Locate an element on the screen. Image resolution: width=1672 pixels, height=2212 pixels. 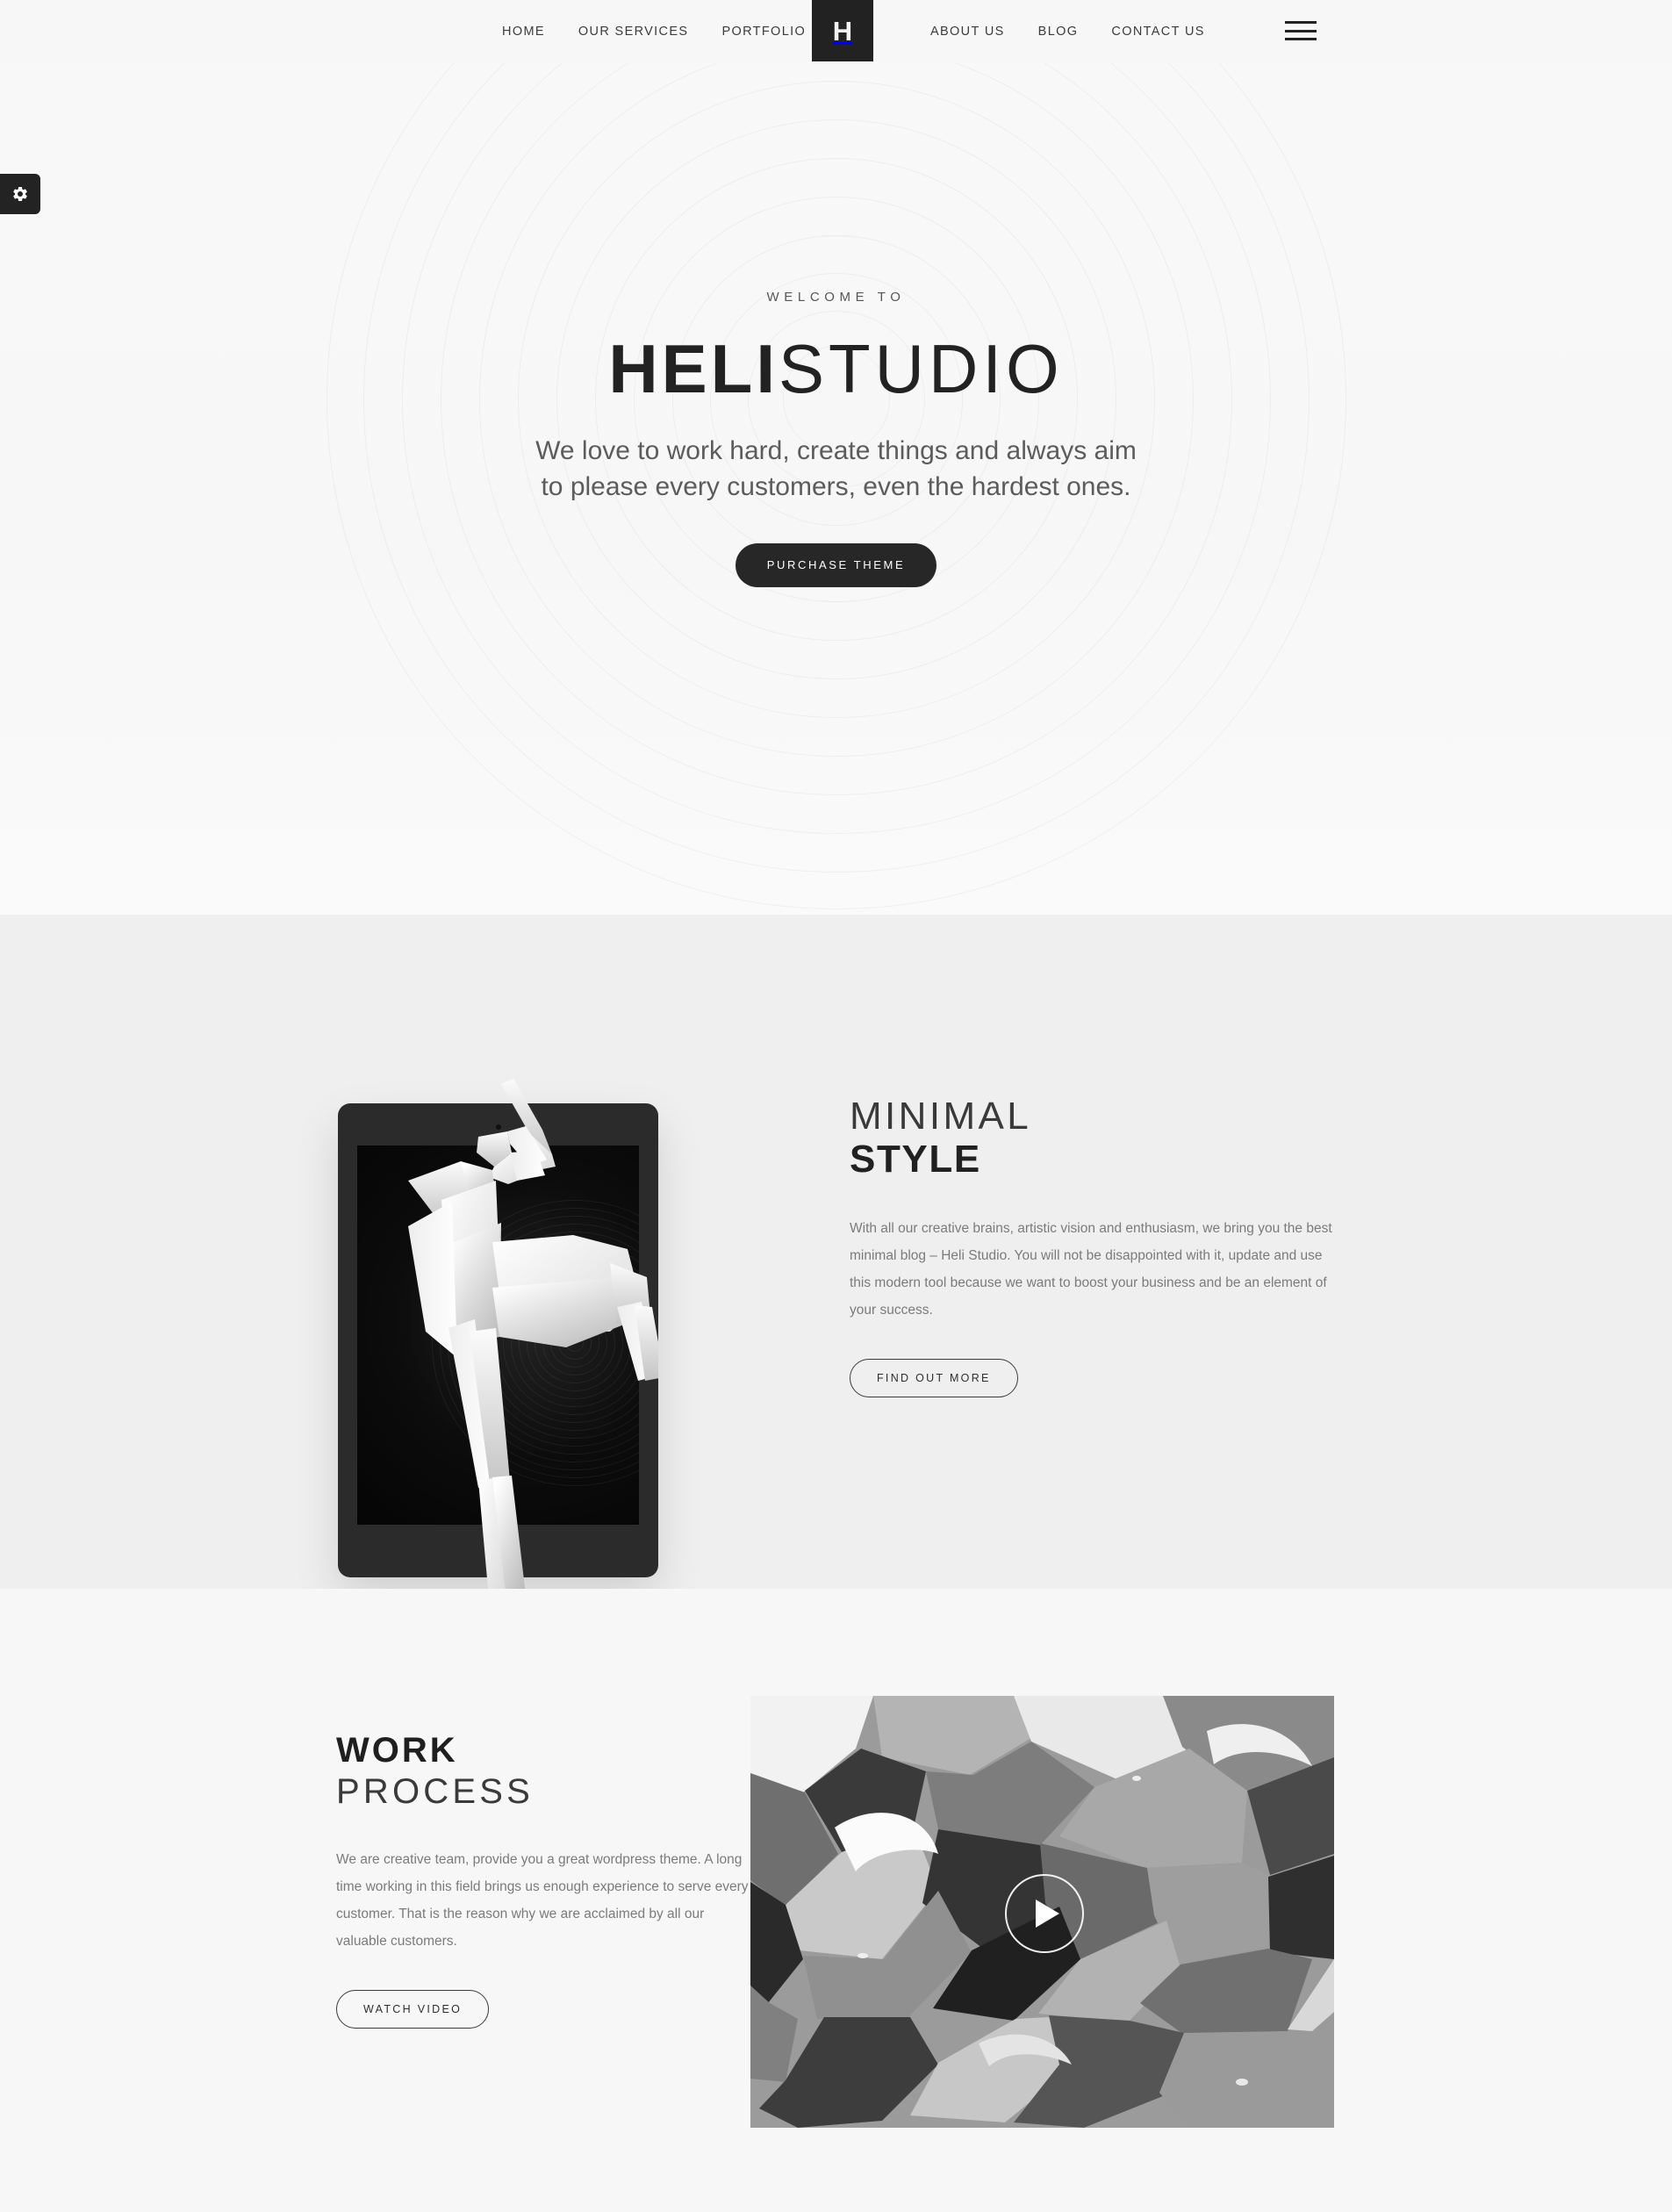
hamburger-icon is located at coordinates (1301, 31).